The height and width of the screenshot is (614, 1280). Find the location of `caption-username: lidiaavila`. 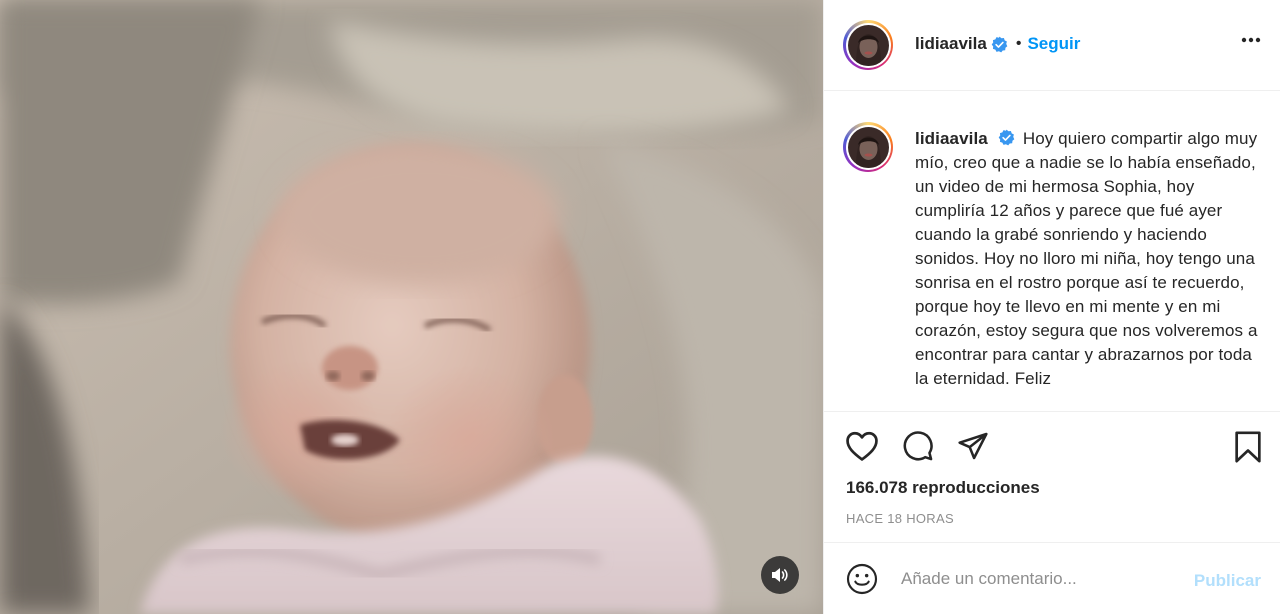

caption-username: lidiaavila is located at coordinates (951, 138).